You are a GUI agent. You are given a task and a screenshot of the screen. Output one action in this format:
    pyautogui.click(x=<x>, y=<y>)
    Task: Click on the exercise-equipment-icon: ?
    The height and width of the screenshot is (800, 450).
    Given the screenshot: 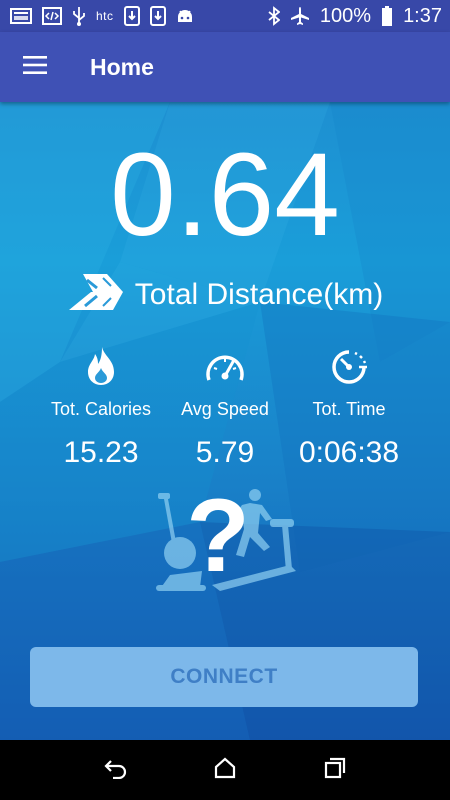 What is the action you would take?
    pyautogui.click(x=225, y=540)
    